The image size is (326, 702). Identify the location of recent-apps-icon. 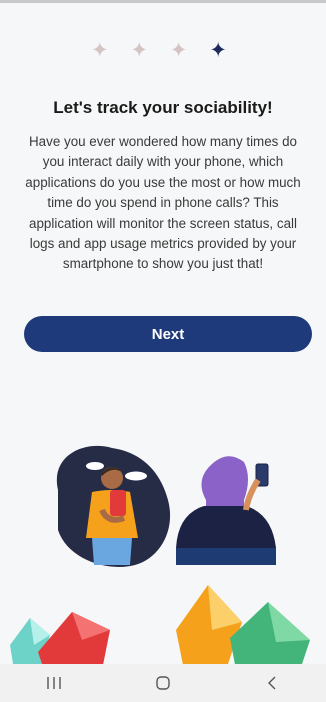
(54, 683).